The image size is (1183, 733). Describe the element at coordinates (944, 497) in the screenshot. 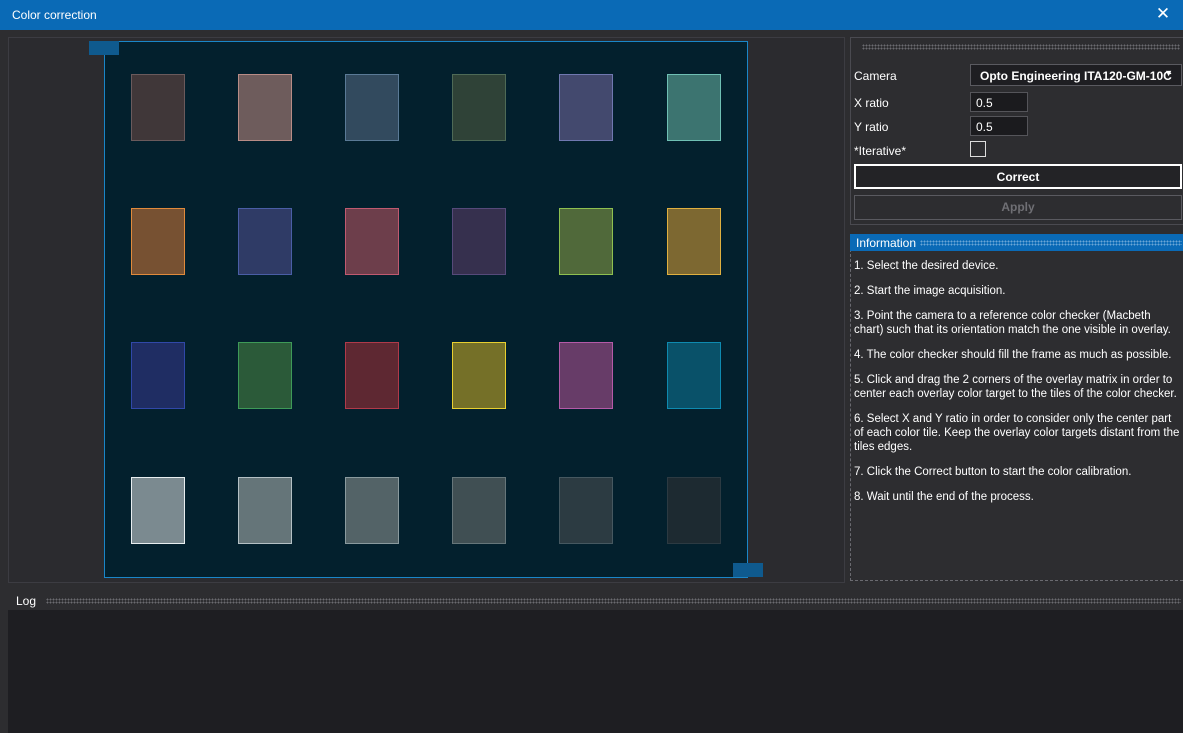

I see `info-step: 8. Wait until the end of the process.` at that location.